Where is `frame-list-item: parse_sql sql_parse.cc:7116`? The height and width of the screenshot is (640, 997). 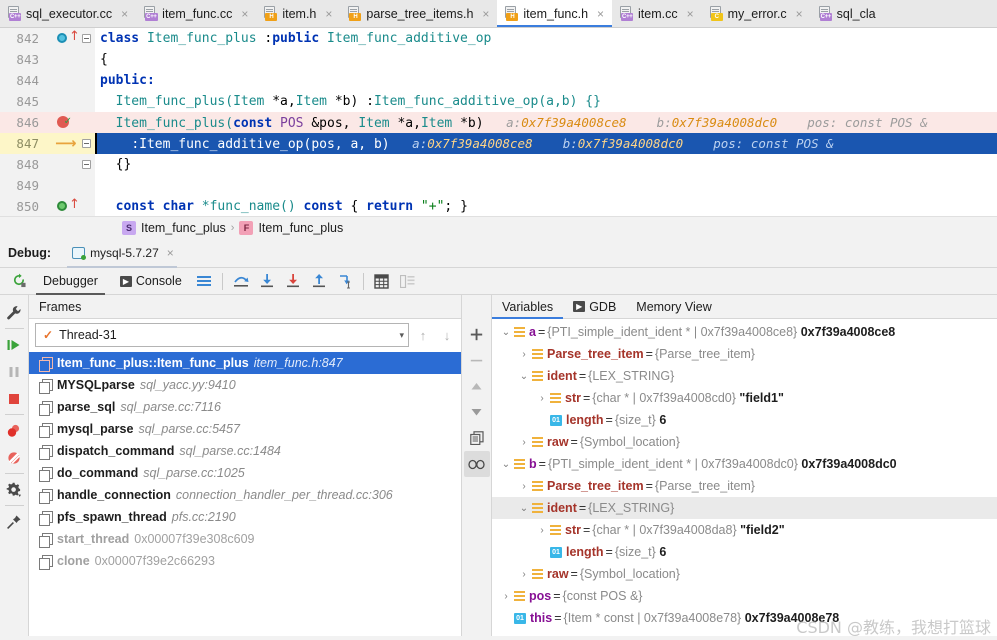 frame-list-item: parse_sql sql_parse.cc:7116 is located at coordinates (245, 407).